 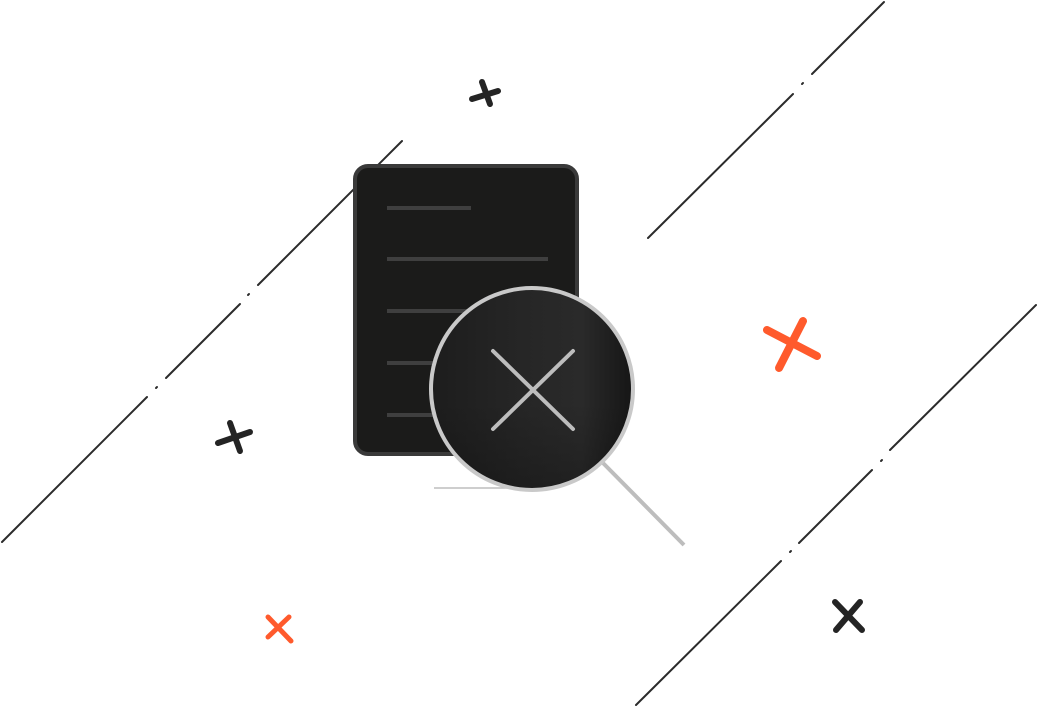 I want to click on diagonal-line-bottom-right-b, so click(x=835, y=506).